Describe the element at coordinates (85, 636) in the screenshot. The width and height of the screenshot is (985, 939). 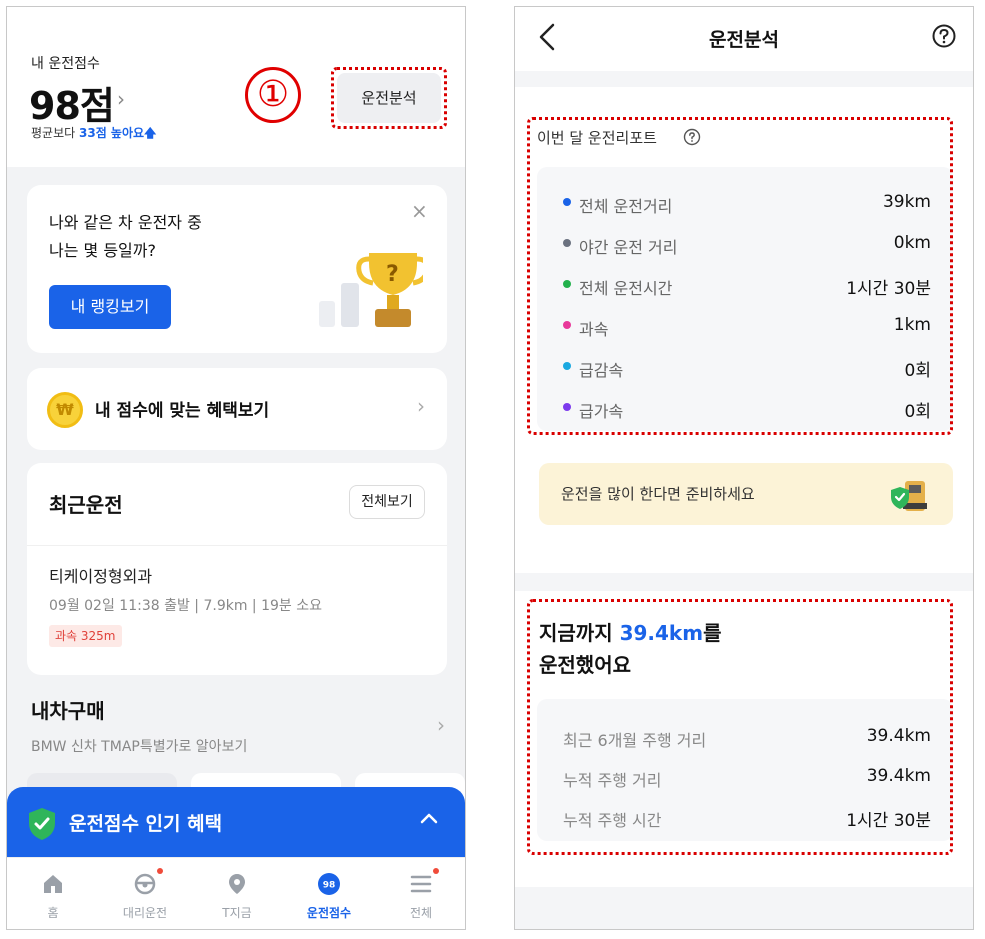
I see `speeding-badge: 과속 325m` at that location.